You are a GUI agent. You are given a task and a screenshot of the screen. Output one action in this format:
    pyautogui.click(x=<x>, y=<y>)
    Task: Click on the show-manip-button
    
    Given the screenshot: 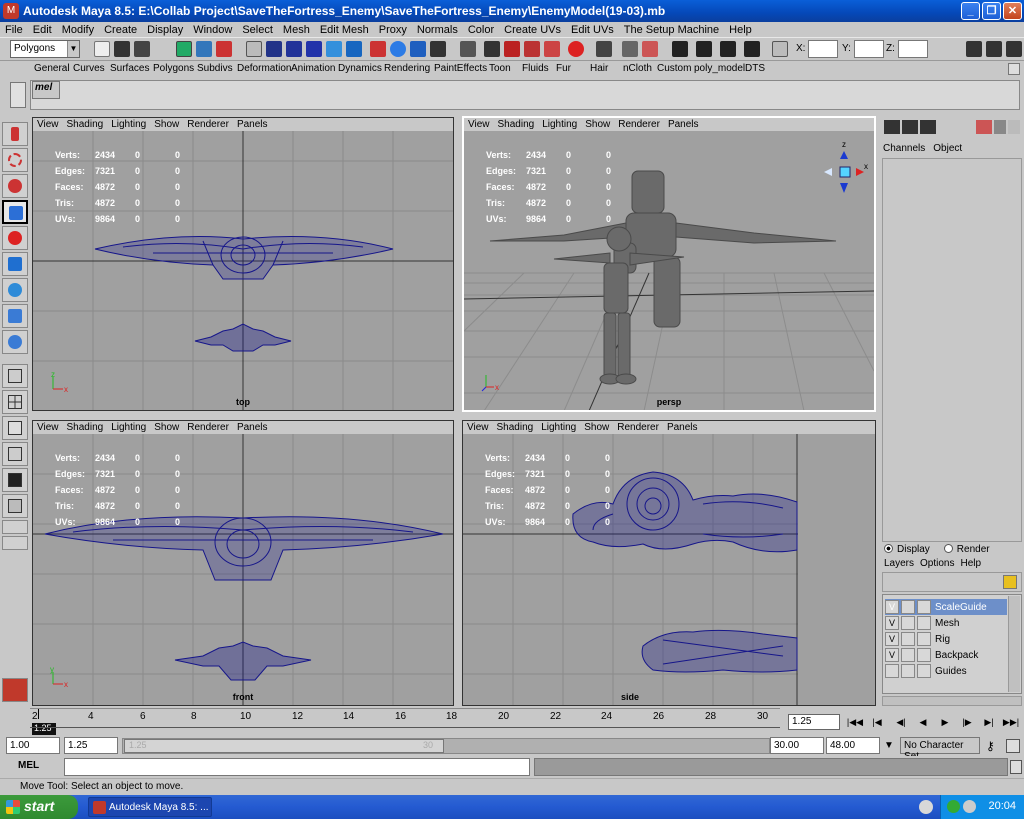 What is the action you would take?
    pyautogui.click(x=15, y=342)
    